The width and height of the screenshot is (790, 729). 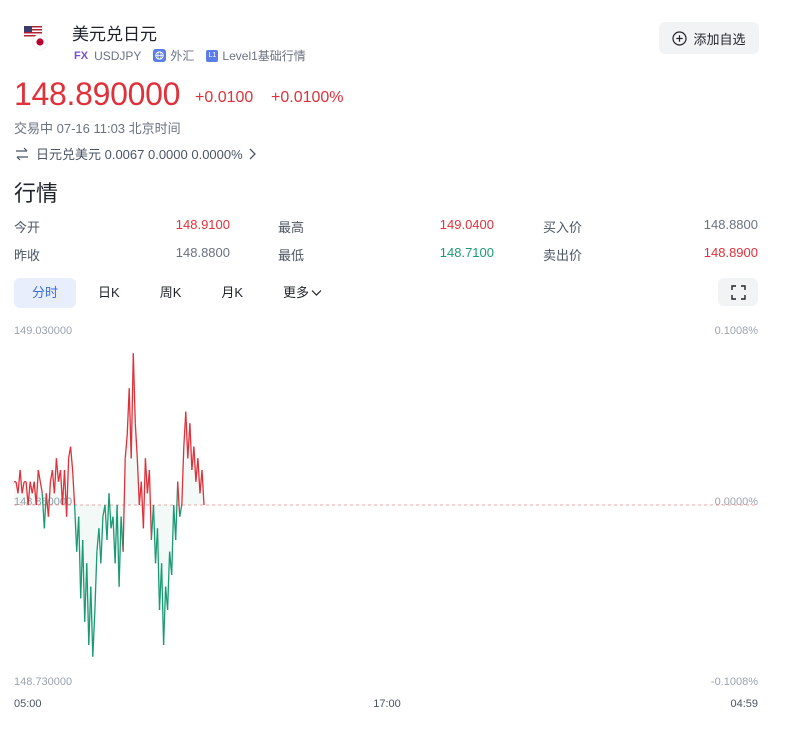 What do you see at coordinates (182, 56) in the screenshot?
I see `market-text: 外汇` at bounding box center [182, 56].